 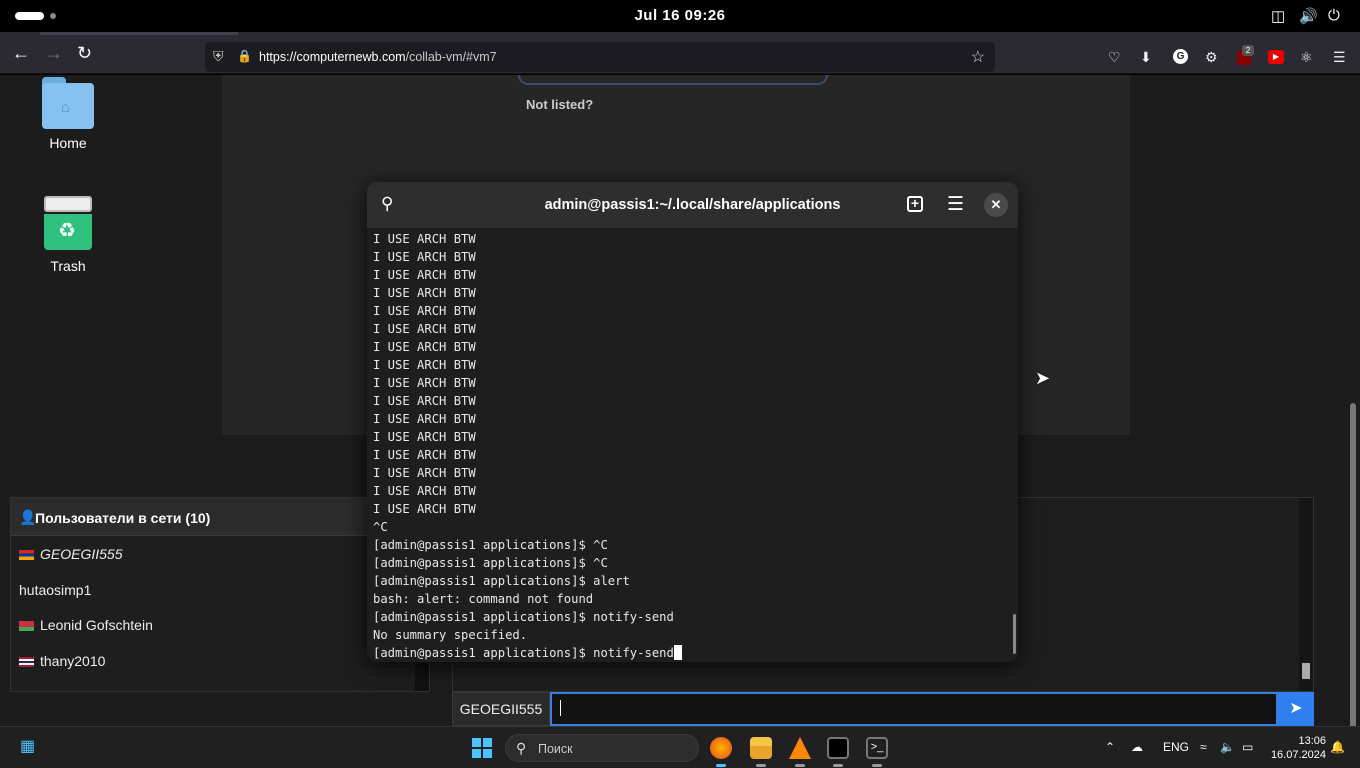 What do you see at coordinates (68, 143) in the screenshot?
I see `desktop-icon-label: Home` at bounding box center [68, 143].